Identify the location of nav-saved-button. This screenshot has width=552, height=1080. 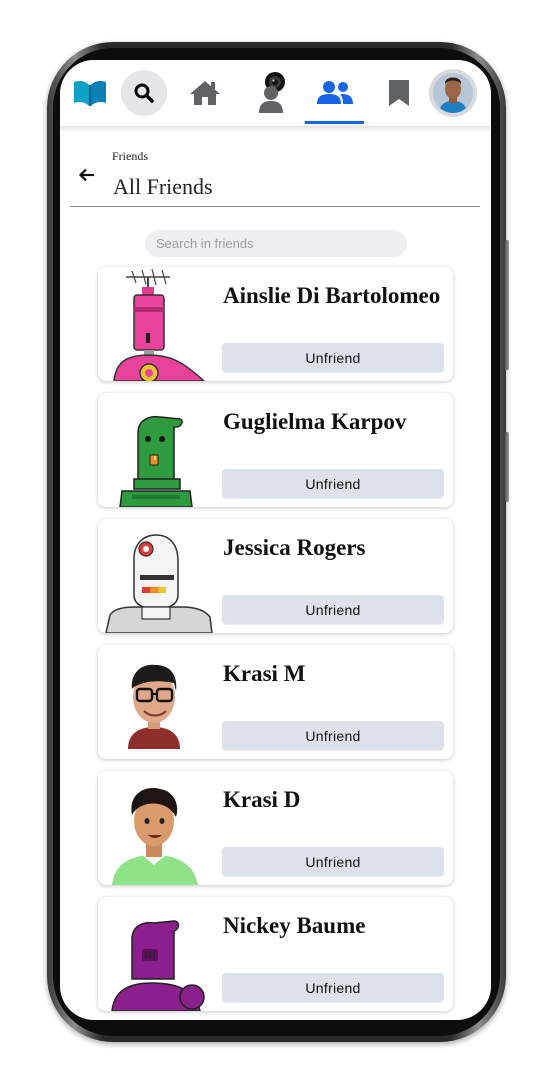
(399, 93).